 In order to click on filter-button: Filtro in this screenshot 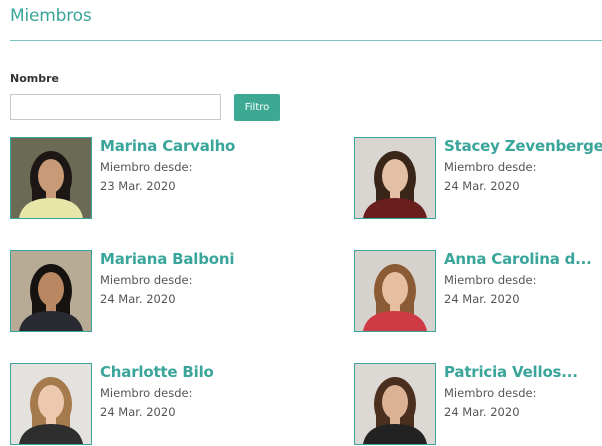, I will do `click(257, 107)`.